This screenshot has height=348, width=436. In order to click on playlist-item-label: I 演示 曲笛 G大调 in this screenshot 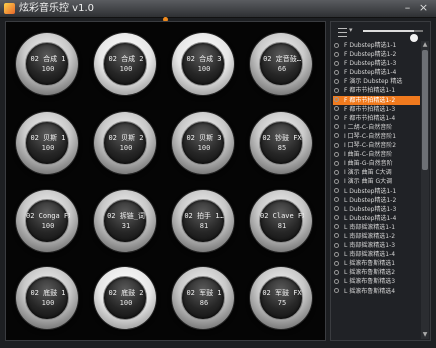, I will do `click(368, 182)`.